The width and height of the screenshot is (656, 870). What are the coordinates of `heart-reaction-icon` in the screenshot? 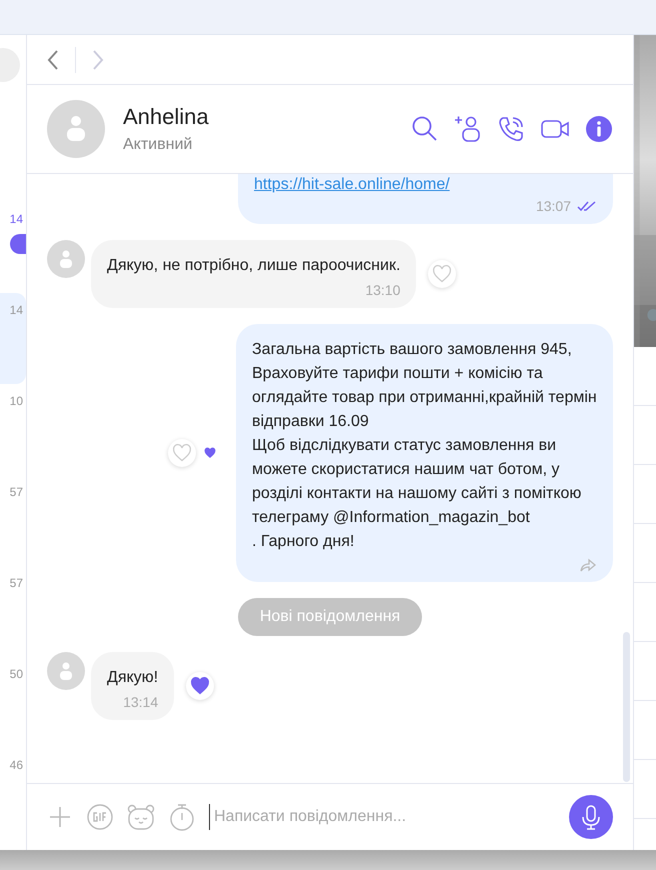 It's located at (200, 686).